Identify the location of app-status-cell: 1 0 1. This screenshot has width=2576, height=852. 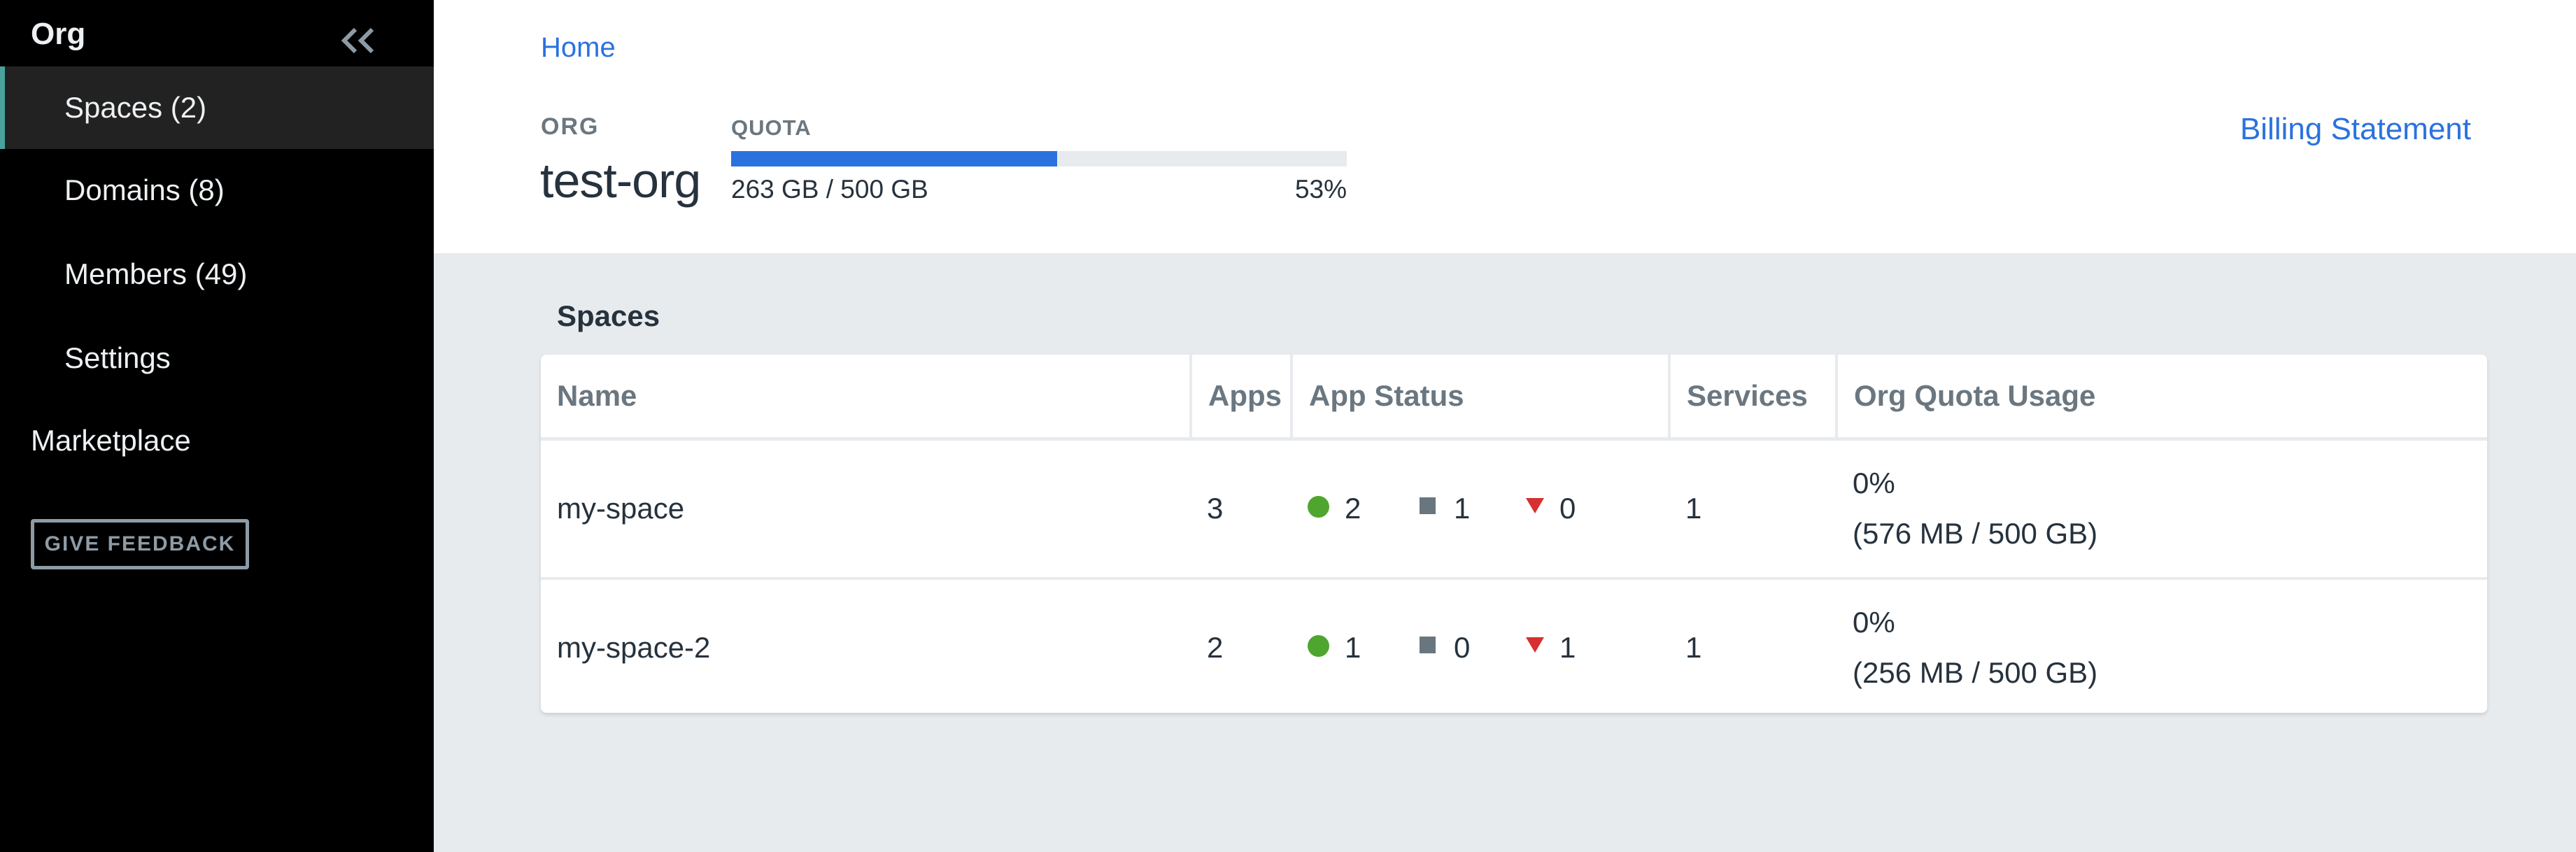
(1480, 645).